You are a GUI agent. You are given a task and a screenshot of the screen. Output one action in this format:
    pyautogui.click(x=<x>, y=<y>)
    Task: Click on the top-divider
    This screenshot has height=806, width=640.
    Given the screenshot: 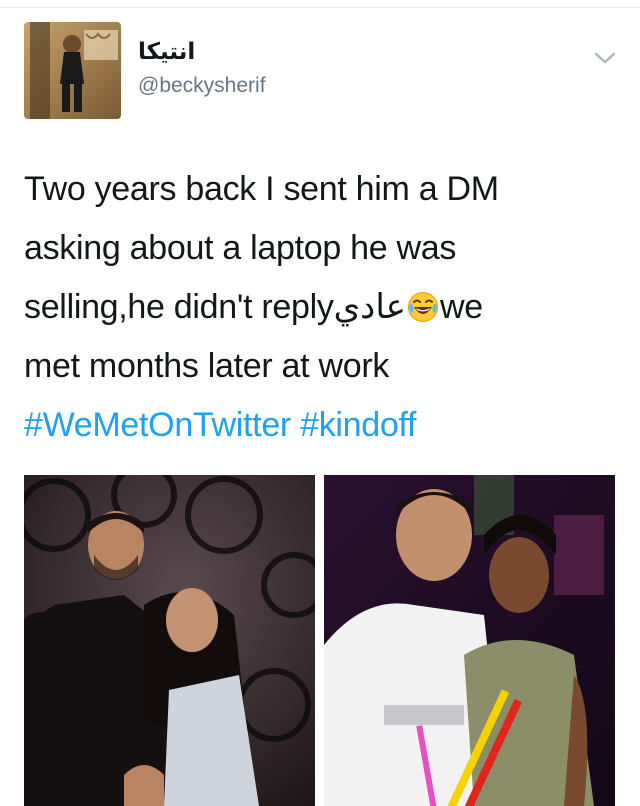 What is the action you would take?
    pyautogui.click(x=320, y=4)
    